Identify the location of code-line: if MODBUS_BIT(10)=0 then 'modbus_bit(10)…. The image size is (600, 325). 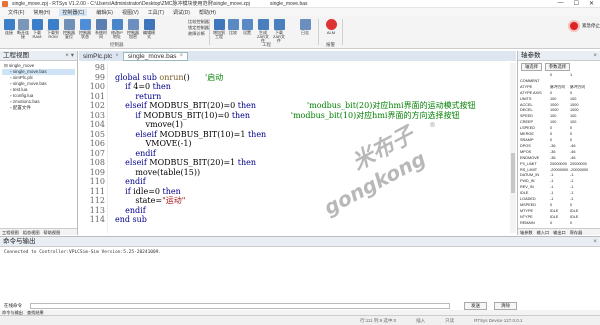
(287, 115).